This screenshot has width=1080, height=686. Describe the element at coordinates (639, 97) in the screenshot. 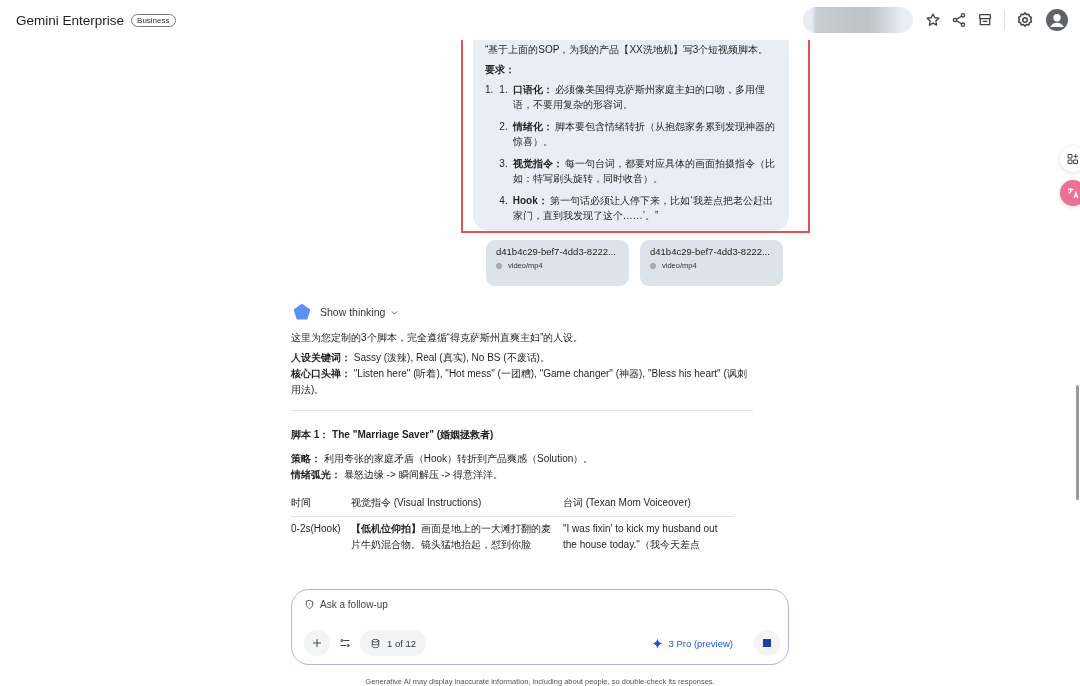

I see `list-item-text: 口语化： 必须像美国得克萨斯州家庭主妇的口吻，多用俚语，不要用复杂的形容词。` at that location.